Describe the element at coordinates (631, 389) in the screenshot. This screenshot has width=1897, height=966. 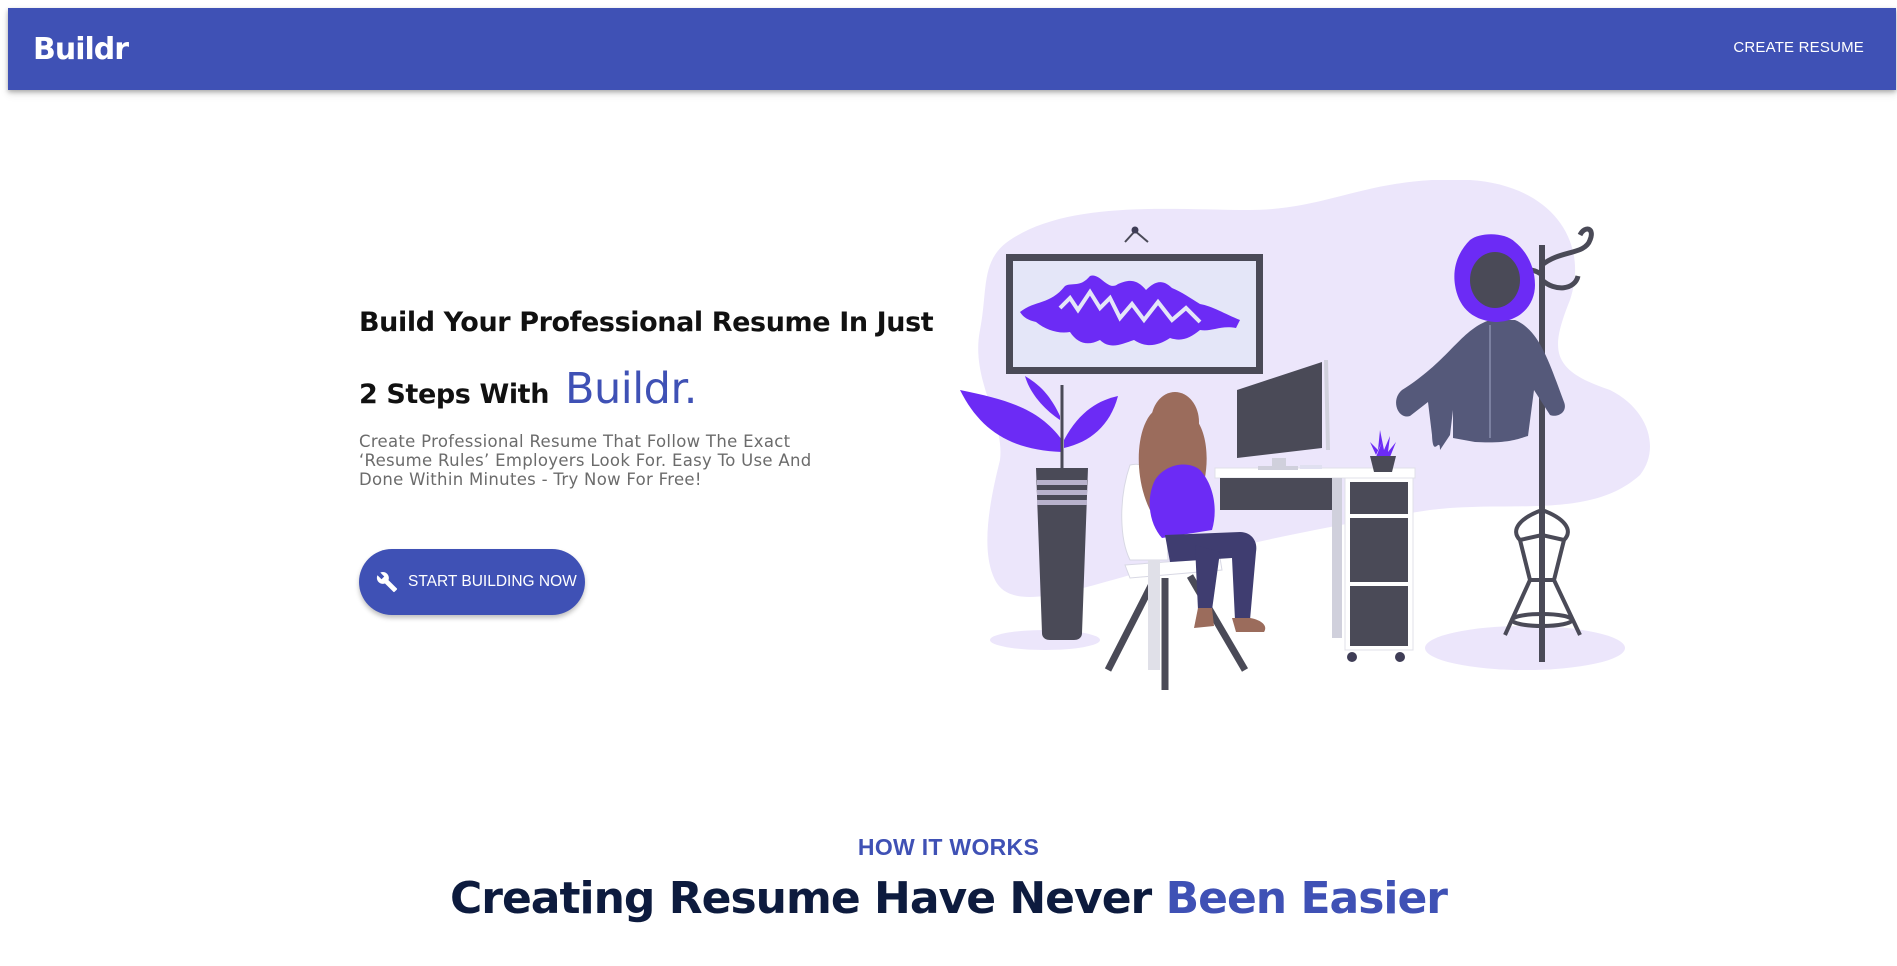
I see `hero-title-brand: Buildr.` at that location.